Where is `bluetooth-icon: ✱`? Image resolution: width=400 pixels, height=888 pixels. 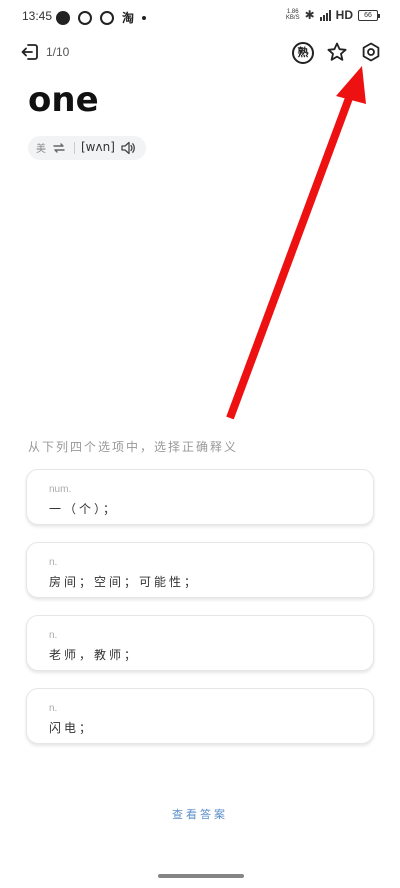
bluetooth-icon: ✱ is located at coordinates (309, 15).